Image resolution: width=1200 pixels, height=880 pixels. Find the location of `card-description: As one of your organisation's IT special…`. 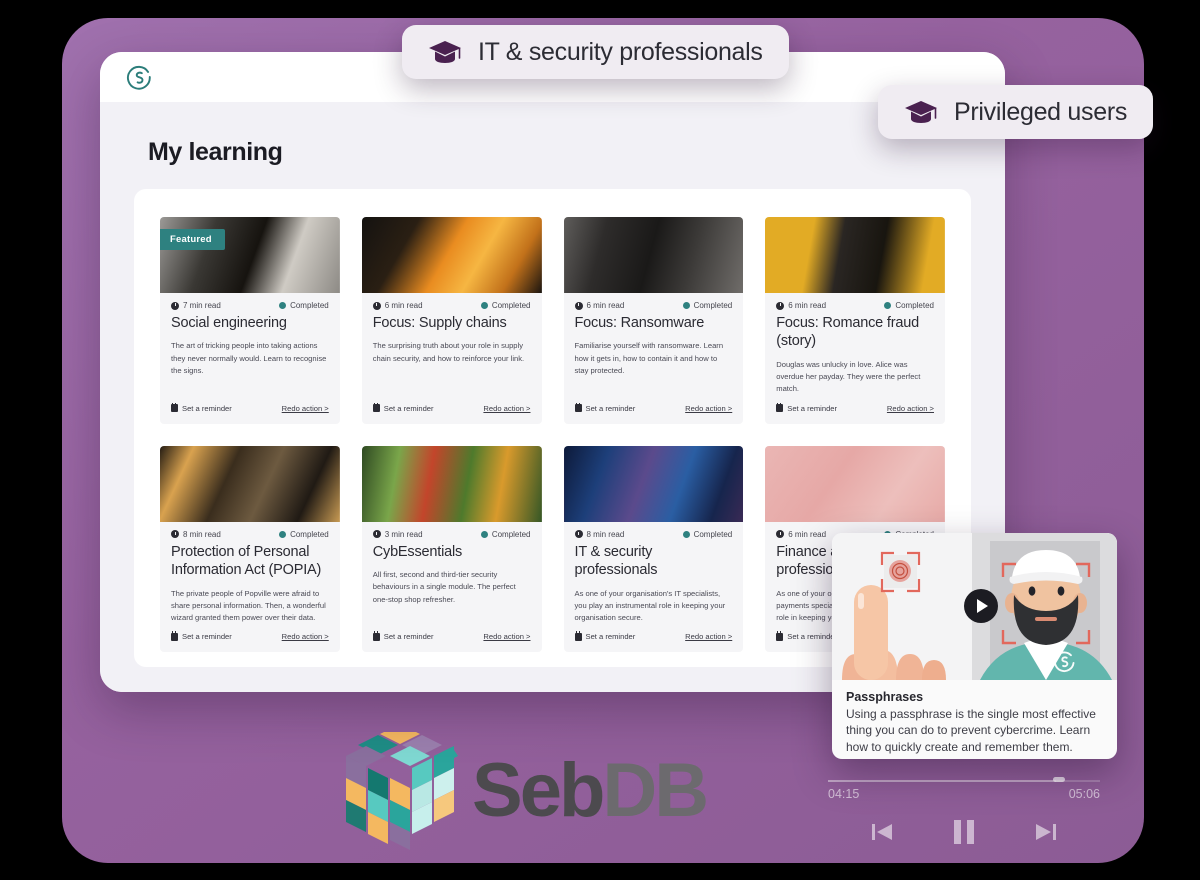

card-description: As one of your organisation's IT special… is located at coordinates (650, 605).